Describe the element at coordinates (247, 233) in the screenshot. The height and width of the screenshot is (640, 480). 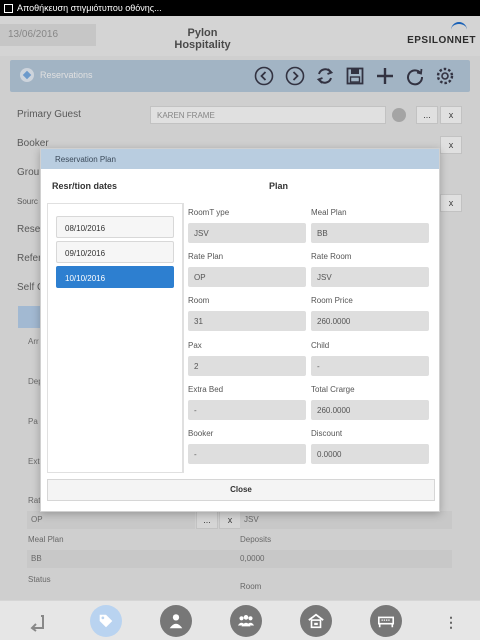
I see `room-type-value: JSV` at that location.